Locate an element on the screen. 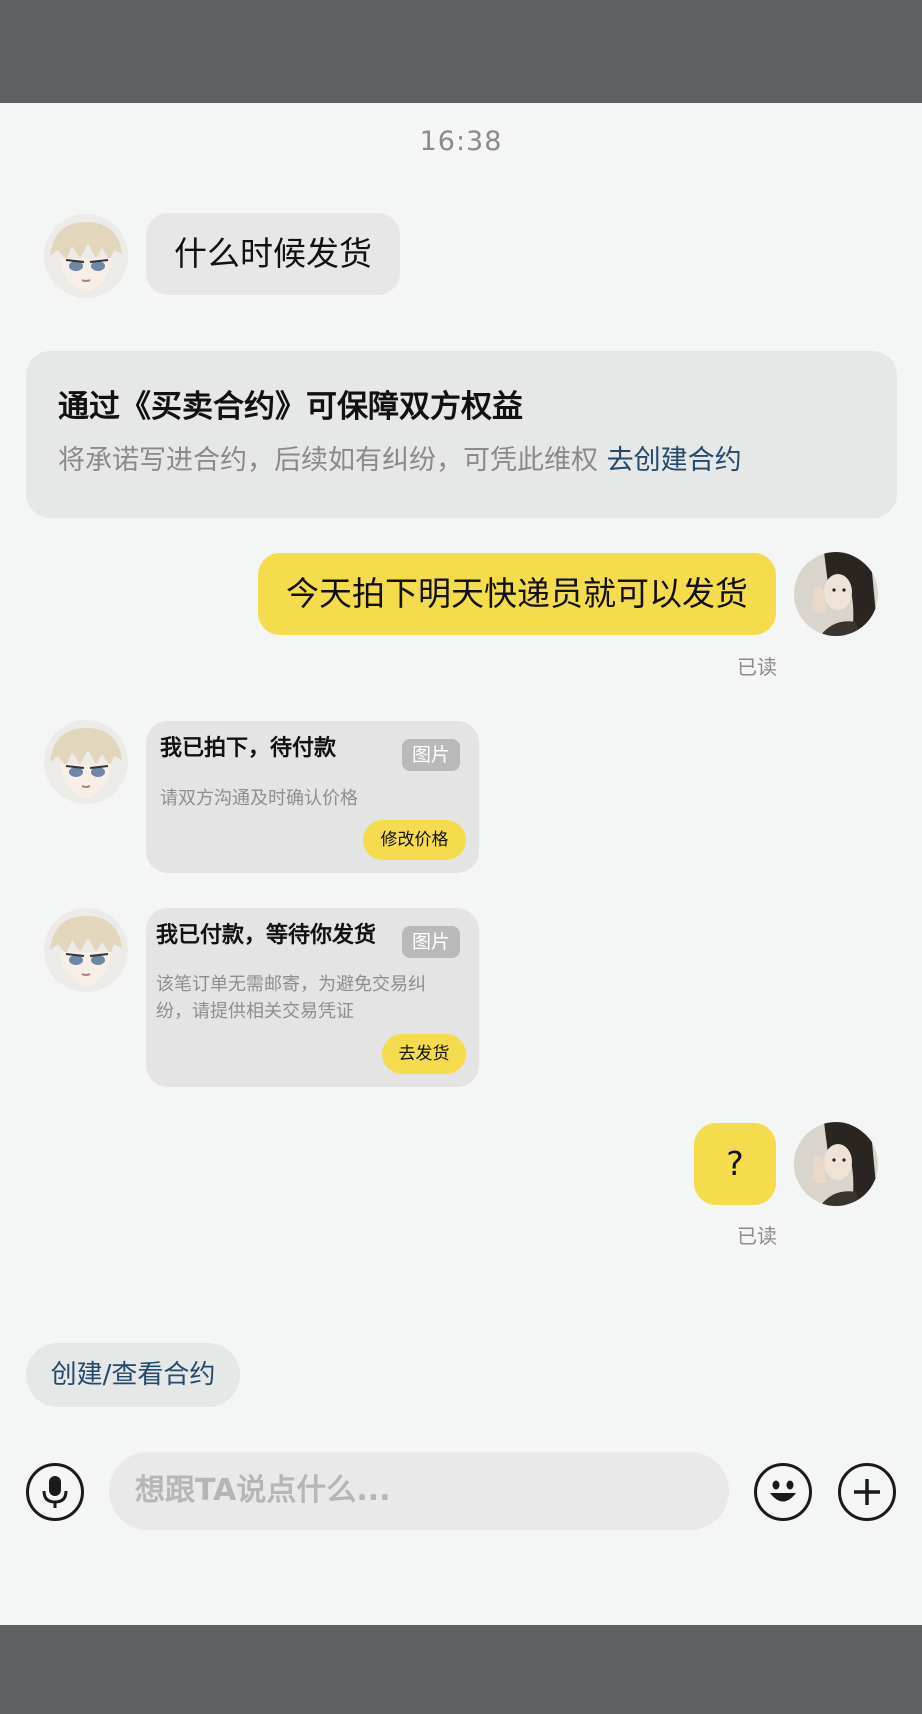 This screenshot has height=1714, width=922. message-timestamp: 16:38 is located at coordinates (461, 141).